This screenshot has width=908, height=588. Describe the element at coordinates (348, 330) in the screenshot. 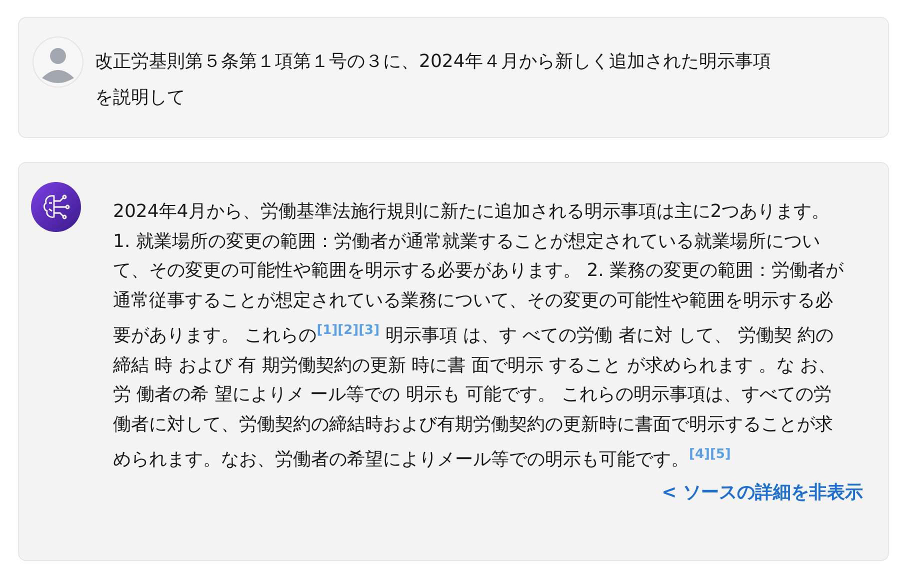

I see `citation-link: [2]` at that location.